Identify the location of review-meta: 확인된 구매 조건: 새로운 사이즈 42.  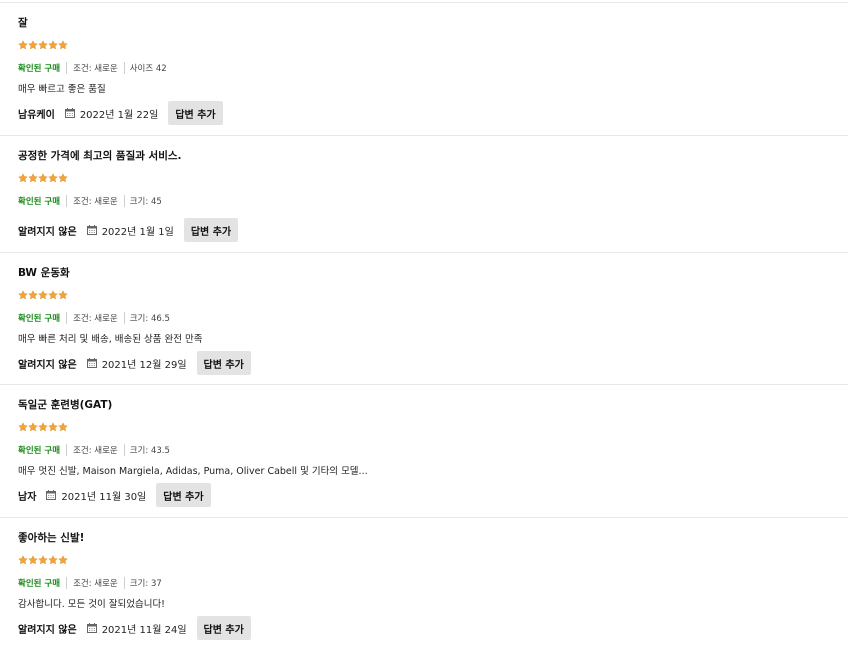
(92, 68).